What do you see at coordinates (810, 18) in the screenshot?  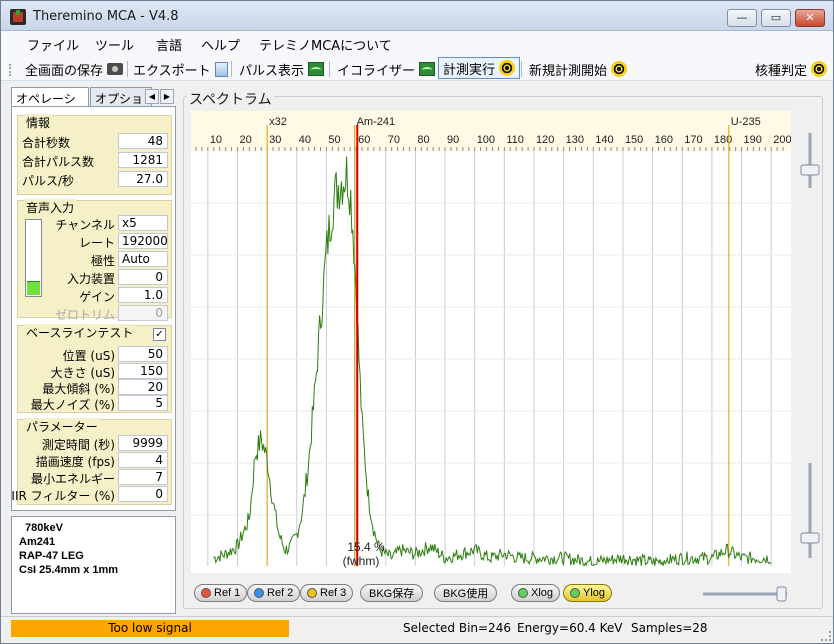 I see `close-button: ✕` at bounding box center [810, 18].